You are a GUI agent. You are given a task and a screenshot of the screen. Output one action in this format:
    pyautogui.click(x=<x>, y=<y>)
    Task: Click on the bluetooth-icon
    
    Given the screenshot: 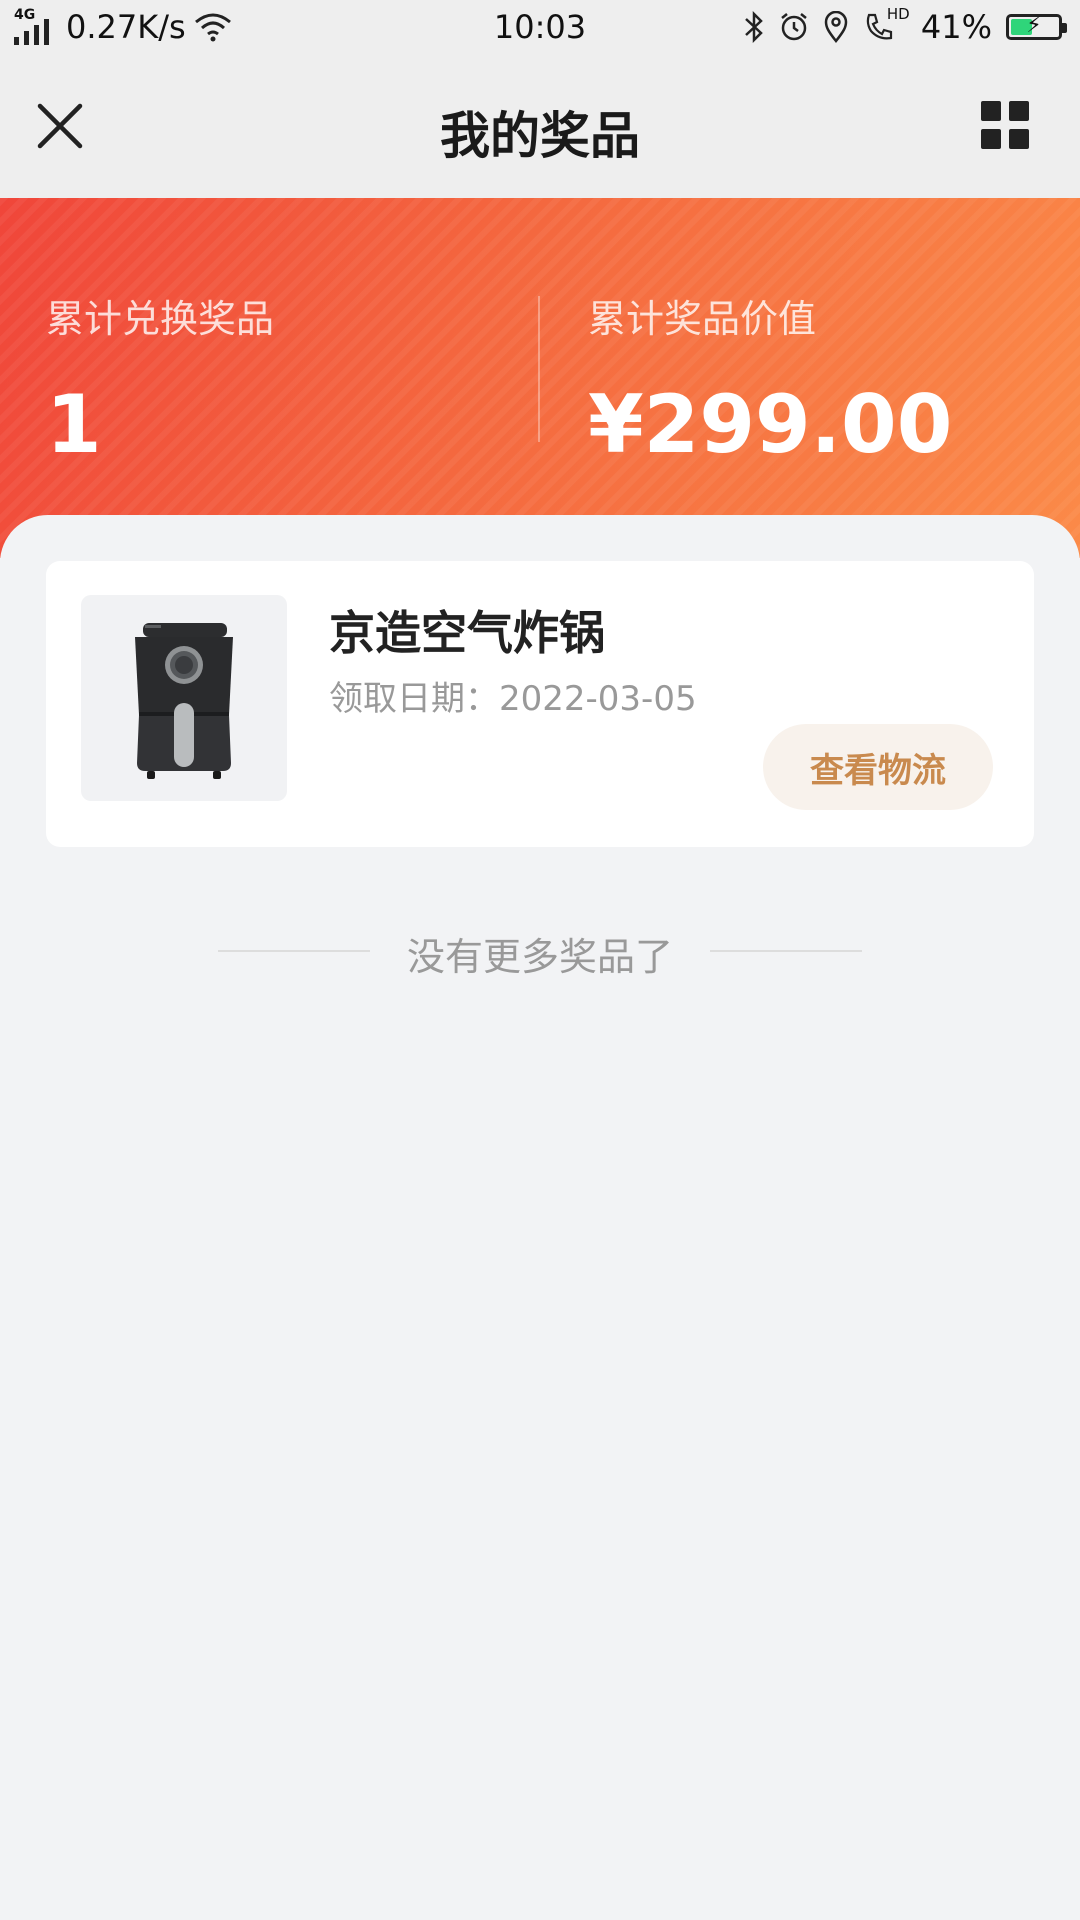 What is the action you would take?
    pyautogui.click(x=754, y=27)
    